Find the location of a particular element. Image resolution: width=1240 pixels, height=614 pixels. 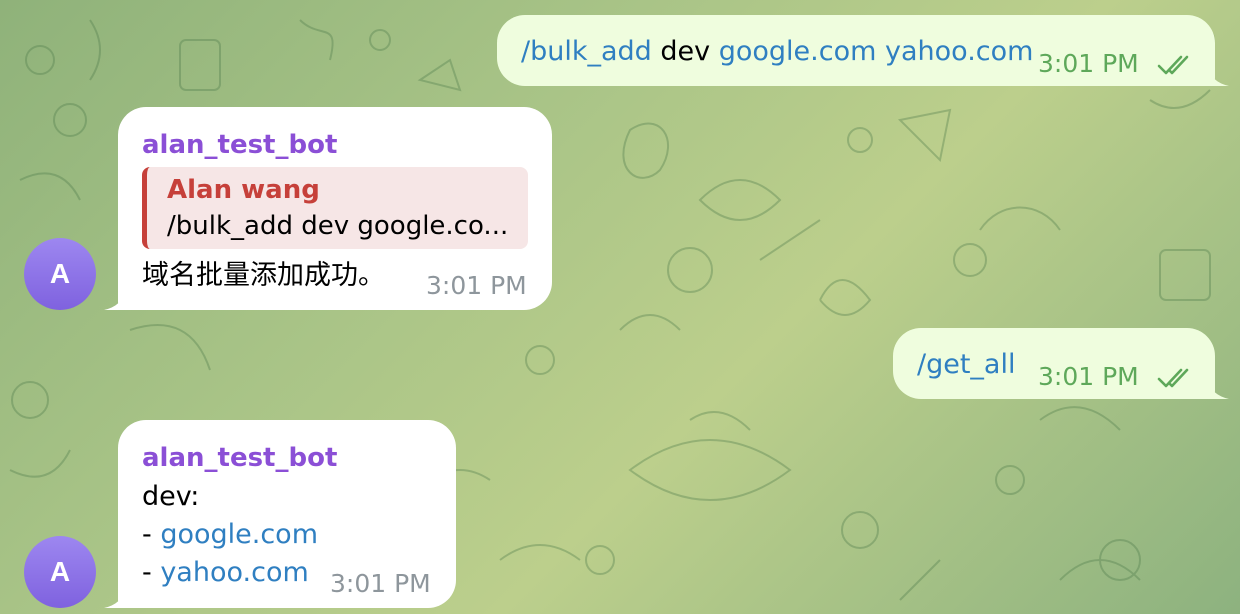

outgoing-message-get-all: /get_all 3:01 PM is located at coordinates (1061, 363).